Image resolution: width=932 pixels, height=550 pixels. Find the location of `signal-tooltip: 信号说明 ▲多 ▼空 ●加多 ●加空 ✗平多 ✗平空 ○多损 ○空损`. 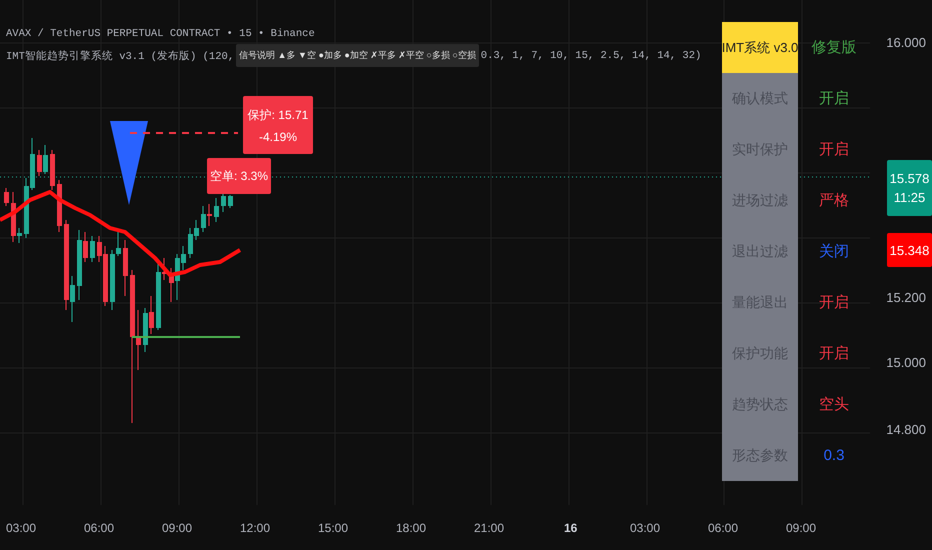

signal-tooltip: 信号说明 ▲多 ▼空 ●加多 ●加空 ✗平多 ✗平空 ○多损 ○空损 is located at coordinates (357, 55).